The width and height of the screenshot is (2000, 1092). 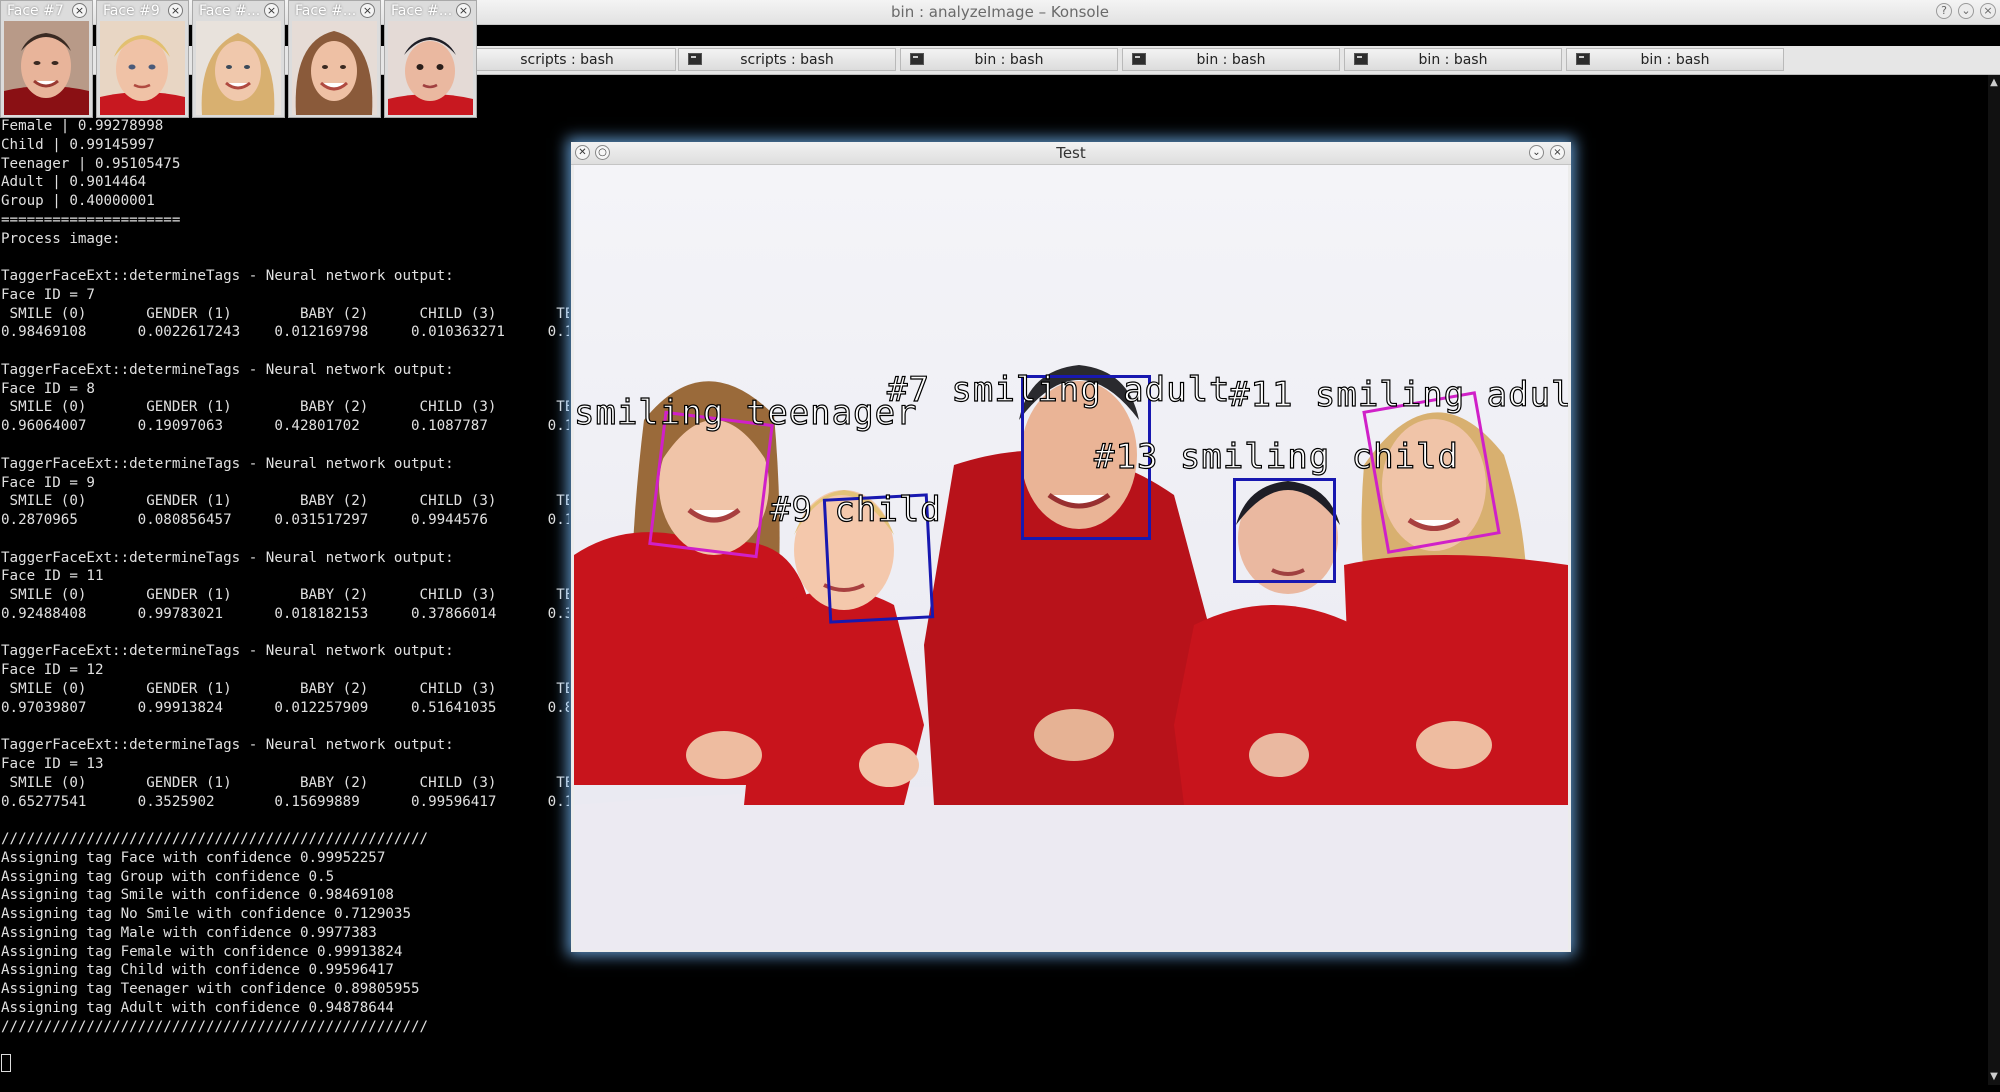 I want to click on terminal-line: Face ID = 7, so click(x=48, y=294).